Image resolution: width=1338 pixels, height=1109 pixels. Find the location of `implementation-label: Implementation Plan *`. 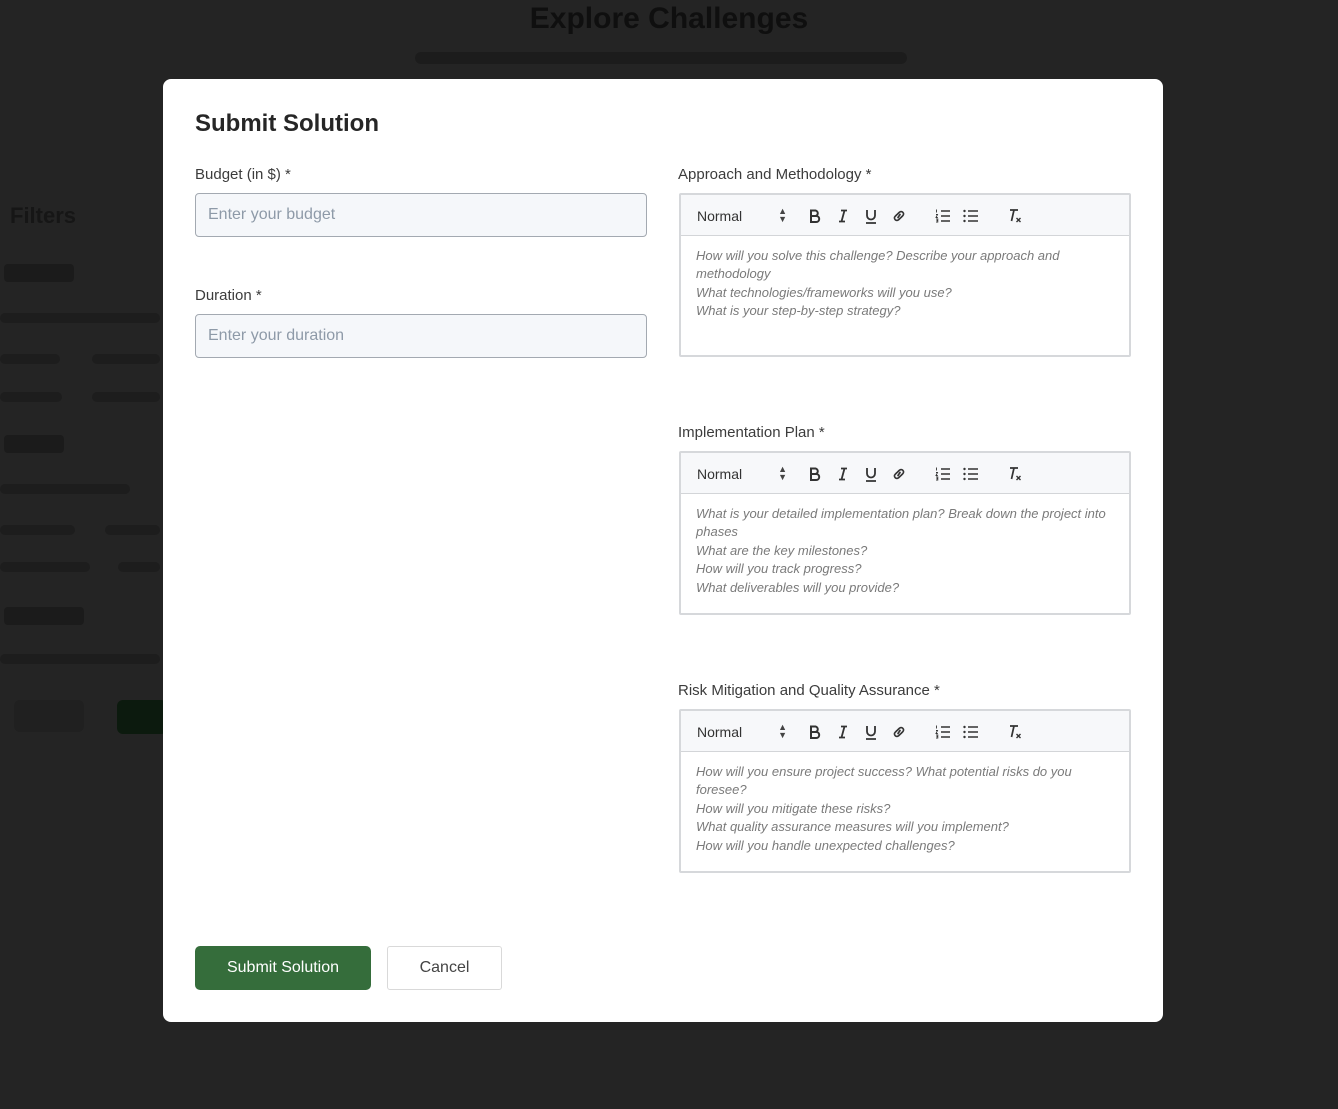

implementation-label: Implementation Plan * is located at coordinates (751, 432).